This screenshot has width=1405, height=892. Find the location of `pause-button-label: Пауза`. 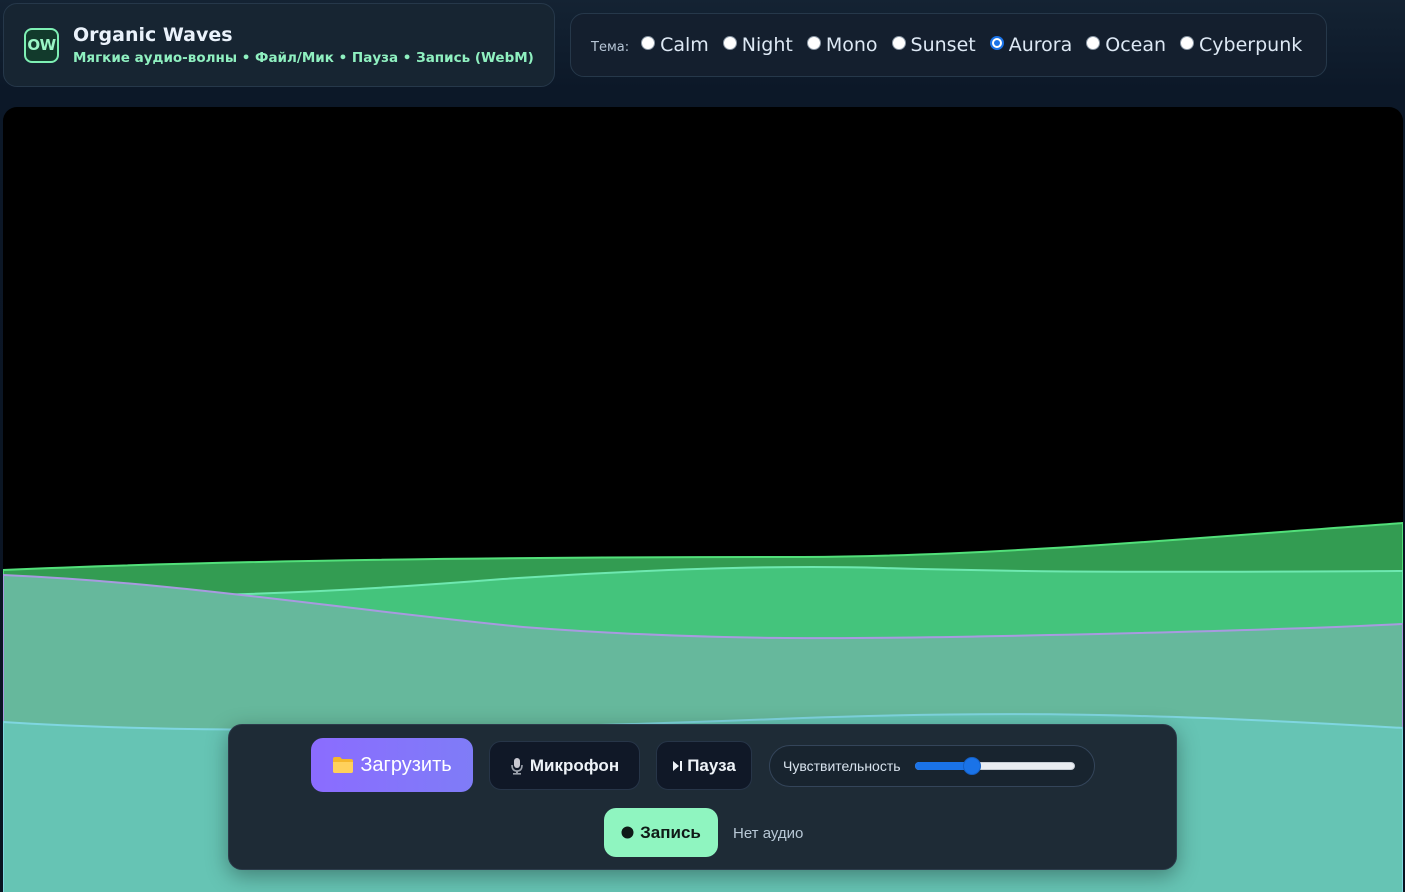

pause-button-label: Пауза is located at coordinates (711, 765).